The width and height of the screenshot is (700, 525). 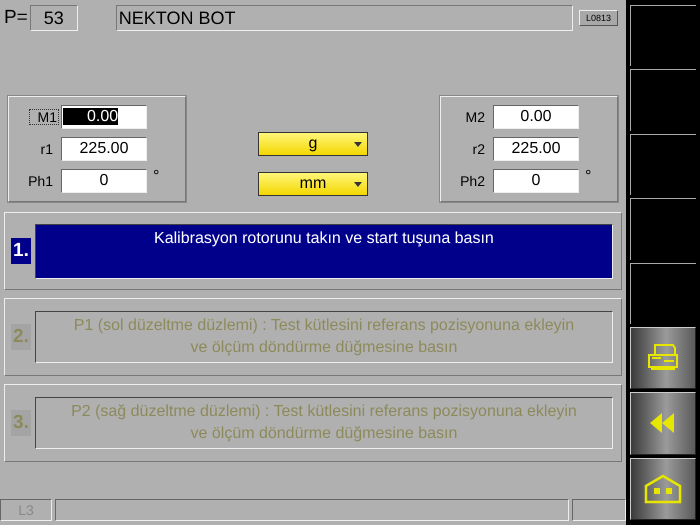 What do you see at coordinates (313, 184) in the screenshot?
I see `unit-dropdown: mm` at bounding box center [313, 184].